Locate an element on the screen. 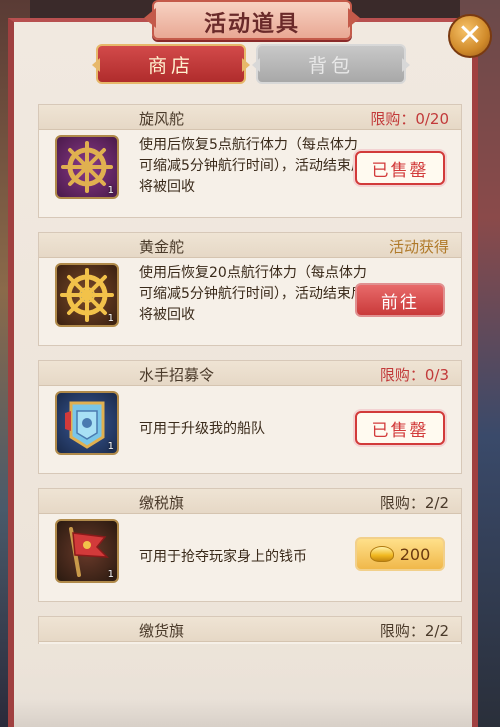 This screenshot has height=727, width=500. item-card: 缴货旗 限购：2/2 is located at coordinates (250, 630).